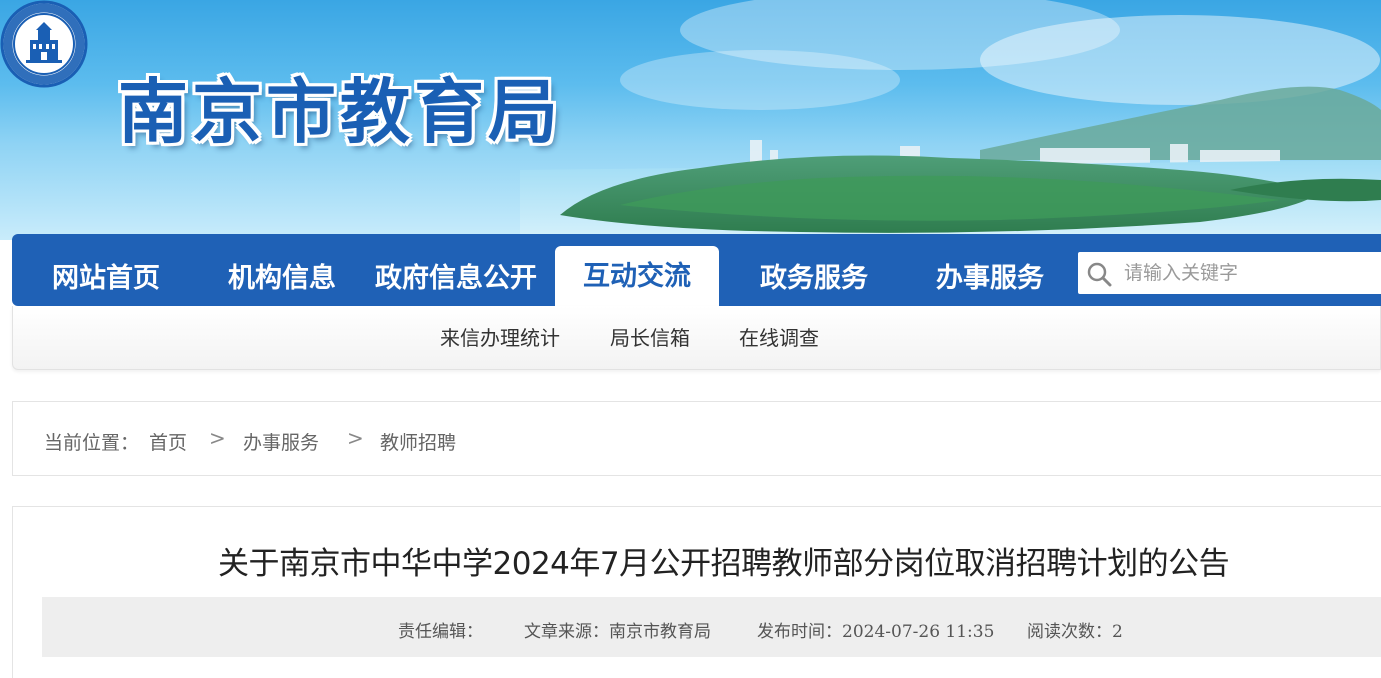  I want to click on meta-read-count: 阅读次数：2, so click(1075, 632).